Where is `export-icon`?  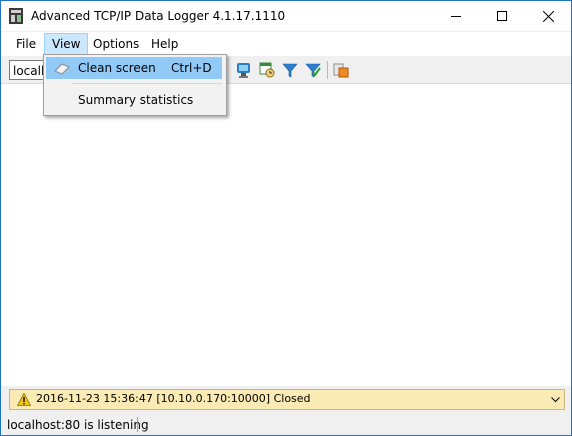 export-icon is located at coordinates (341, 70).